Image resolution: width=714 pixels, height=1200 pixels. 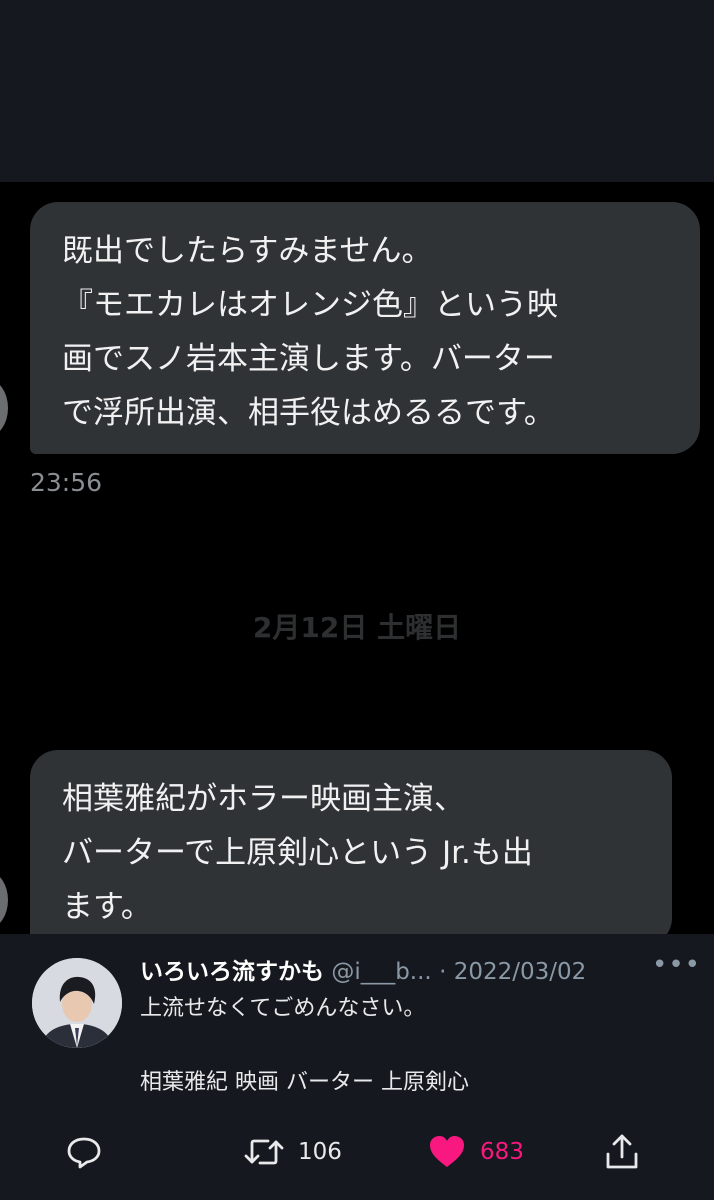 I want to click on retweet-count: 106, so click(x=320, y=1152).